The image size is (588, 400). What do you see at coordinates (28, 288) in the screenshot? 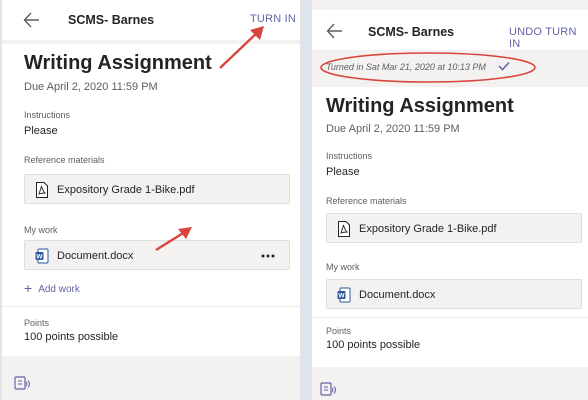
I see `plus-icon: +` at bounding box center [28, 288].